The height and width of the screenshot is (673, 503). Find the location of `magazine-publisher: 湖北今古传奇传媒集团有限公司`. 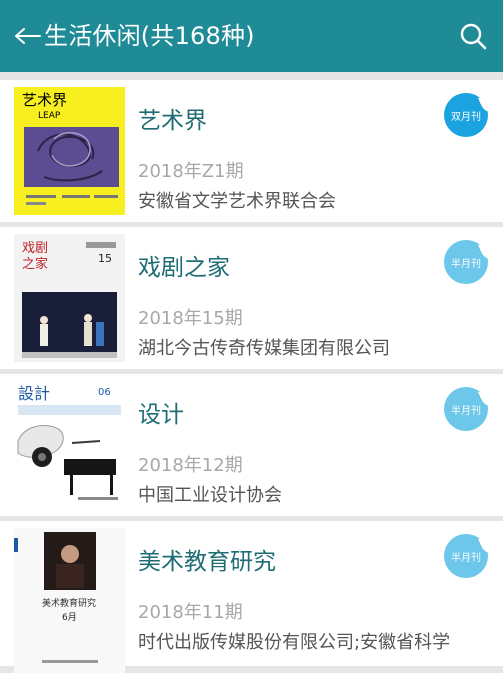

magazine-publisher: 湖北今古传奇传媒集团有限公司 is located at coordinates (264, 348).